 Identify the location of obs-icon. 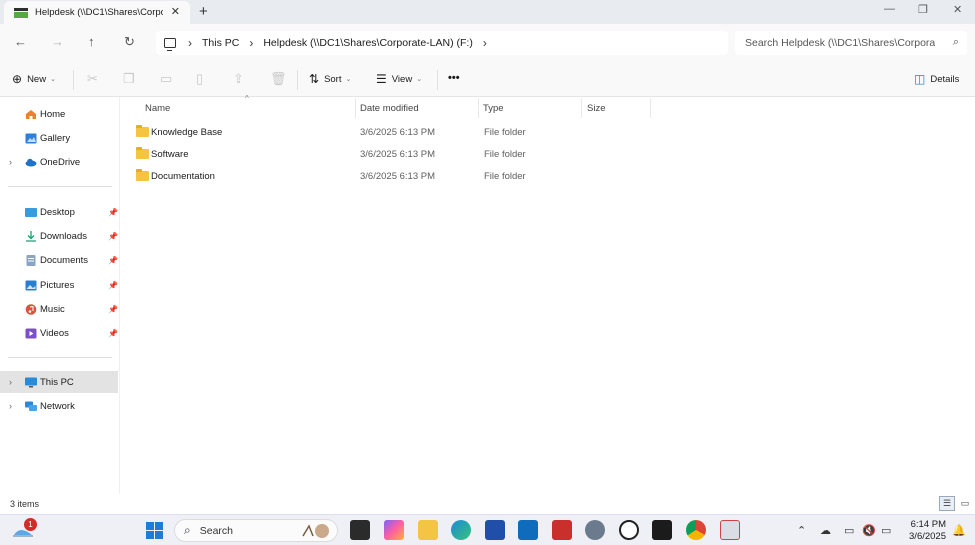
(629, 530).